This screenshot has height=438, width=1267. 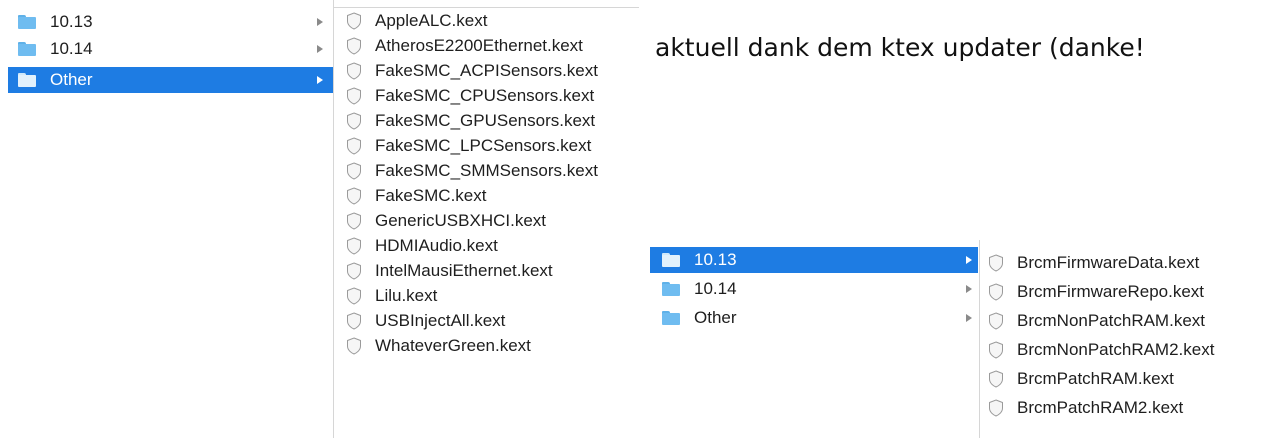 I want to click on kext-name: AppleALC.kext, so click(x=431, y=20).